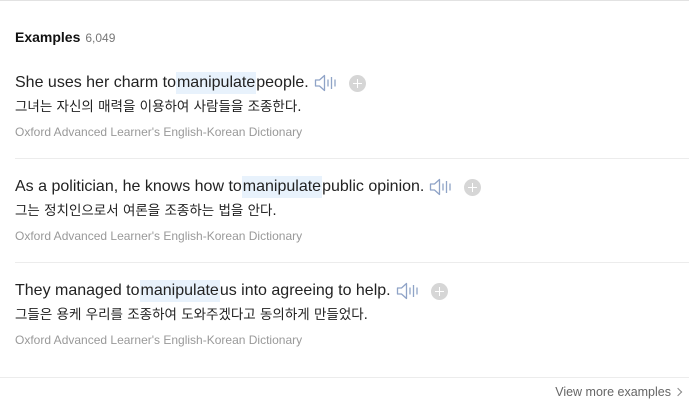 The image size is (689, 409). Describe the element at coordinates (95, 82) in the screenshot. I see `sentence-text: She uses her charm to` at that location.